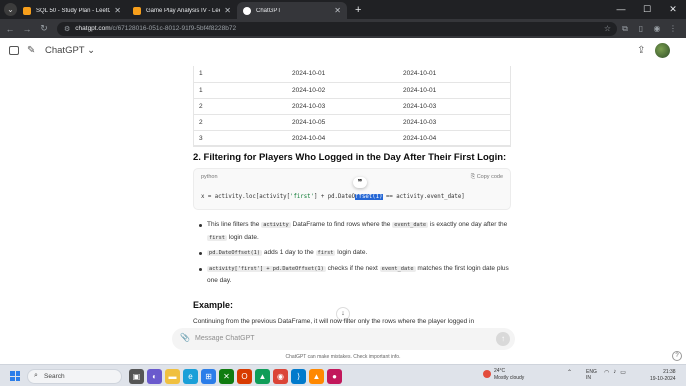 This screenshot has width=686, height=386. What do you see at coordinates (662, 50) in the screenshot?
I see `user-avatar` at bounding box center [662, 50].